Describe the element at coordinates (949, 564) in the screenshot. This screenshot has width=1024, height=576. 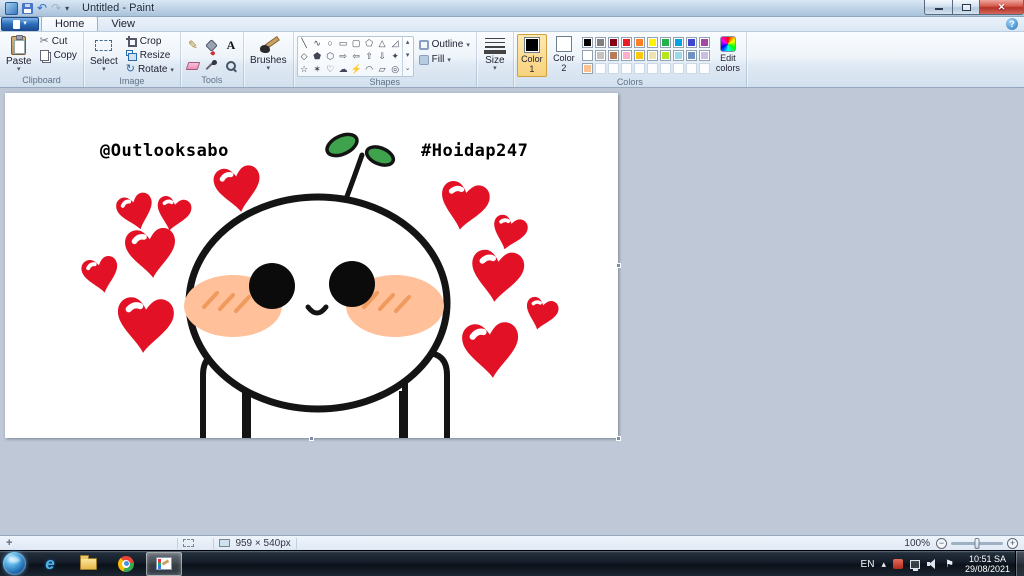
I see `action-center-icon` at that location.